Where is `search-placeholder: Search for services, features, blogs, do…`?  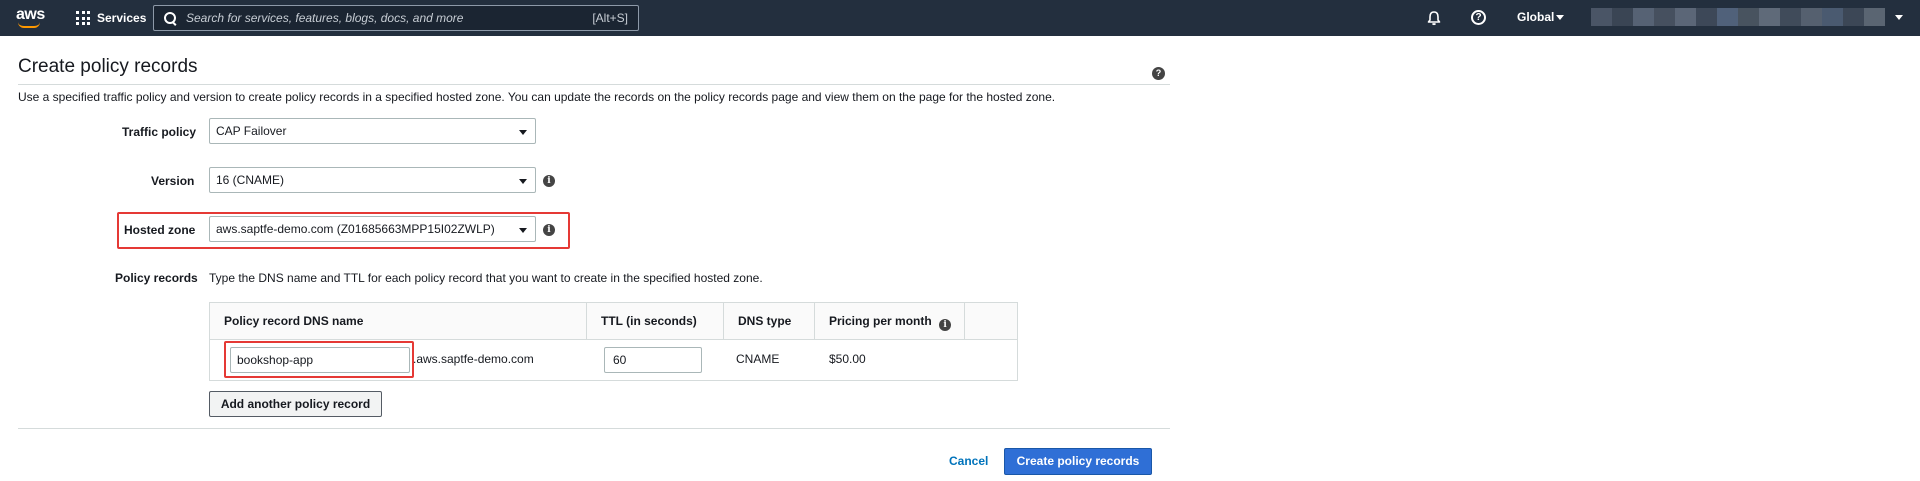
search-placeholder: Search for services, features, blogs, do… is located at coordinates (325, 18).